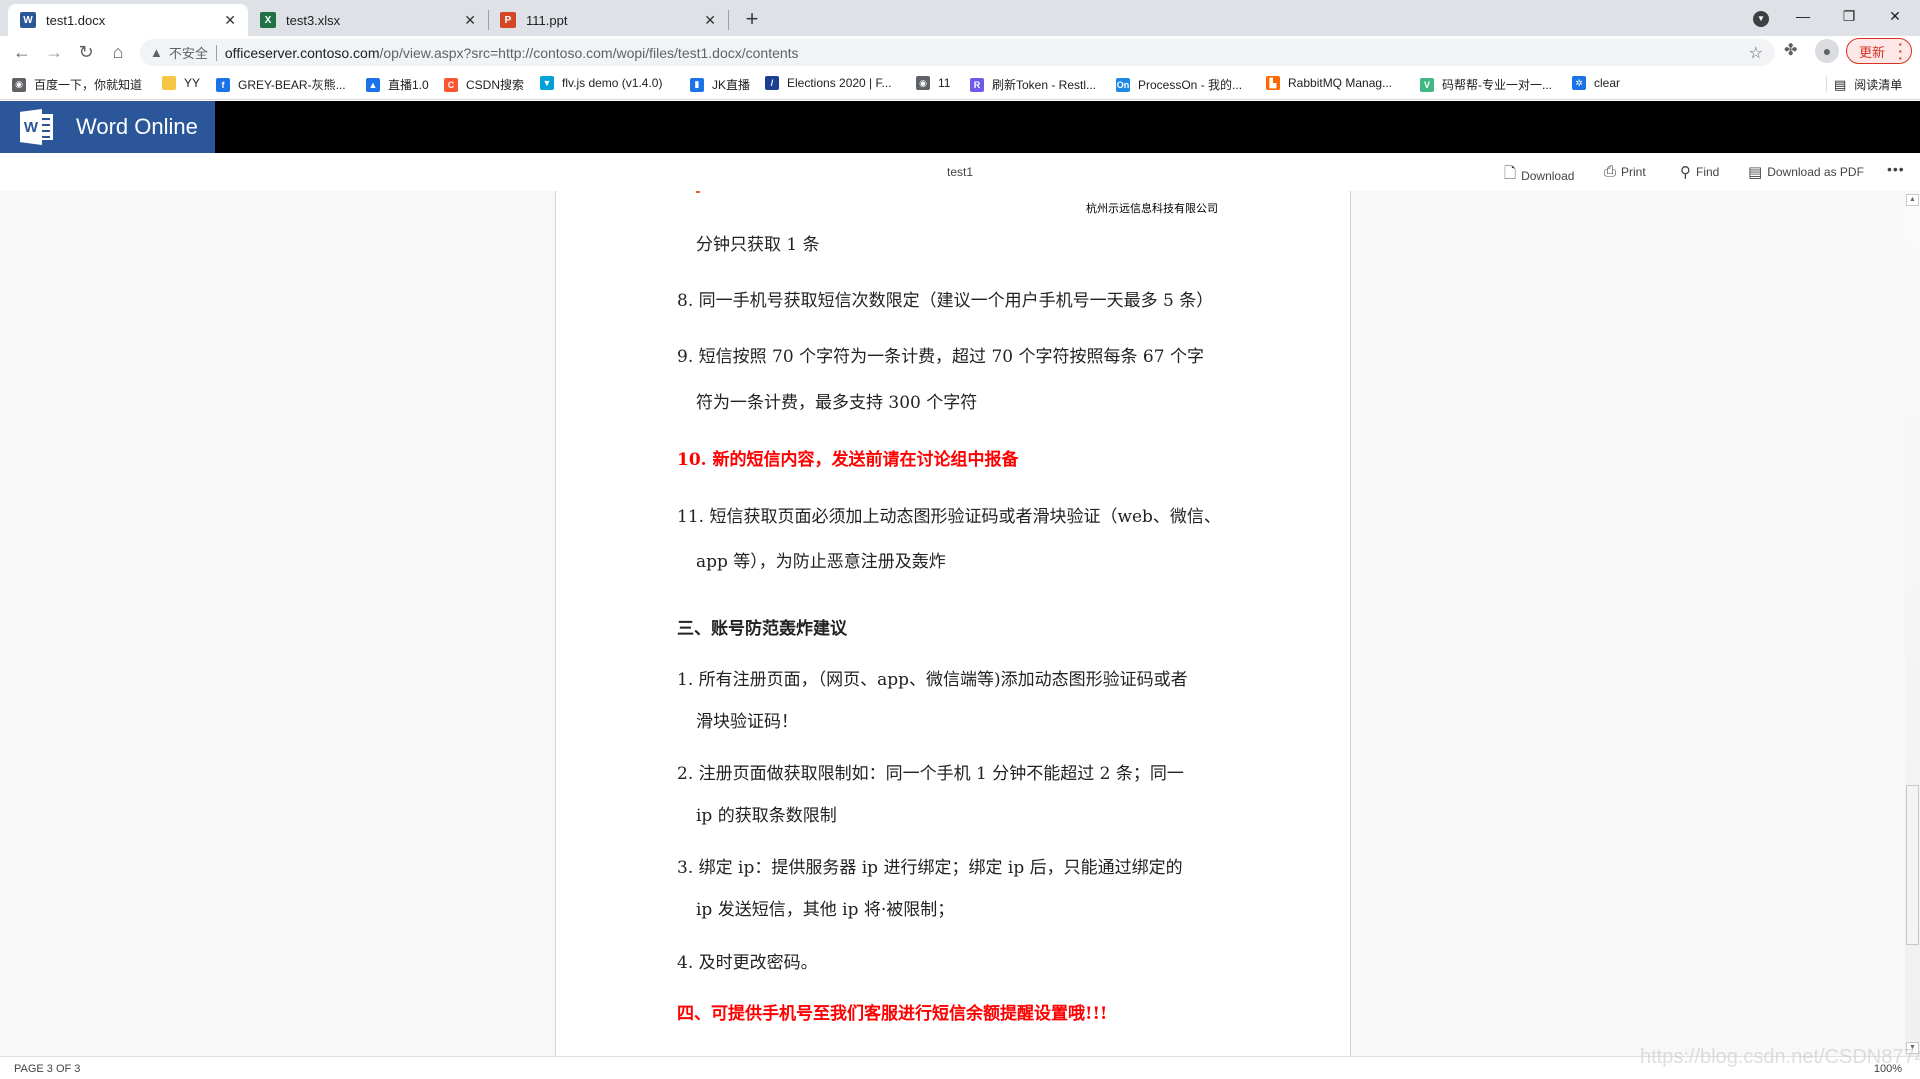 Image resolution: width=1920 pixels, height=1079 pixels. Describe the element at coordinates (698, 192) in the screenshot. I see `page-mark` at that location.